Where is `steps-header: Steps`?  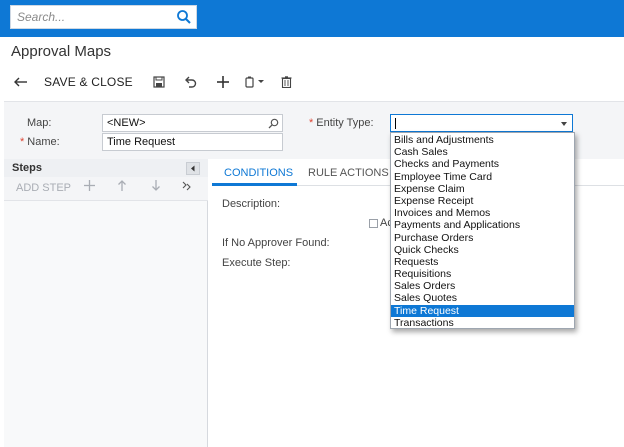
steps-header: Steps is located at coordinates (106, 168).